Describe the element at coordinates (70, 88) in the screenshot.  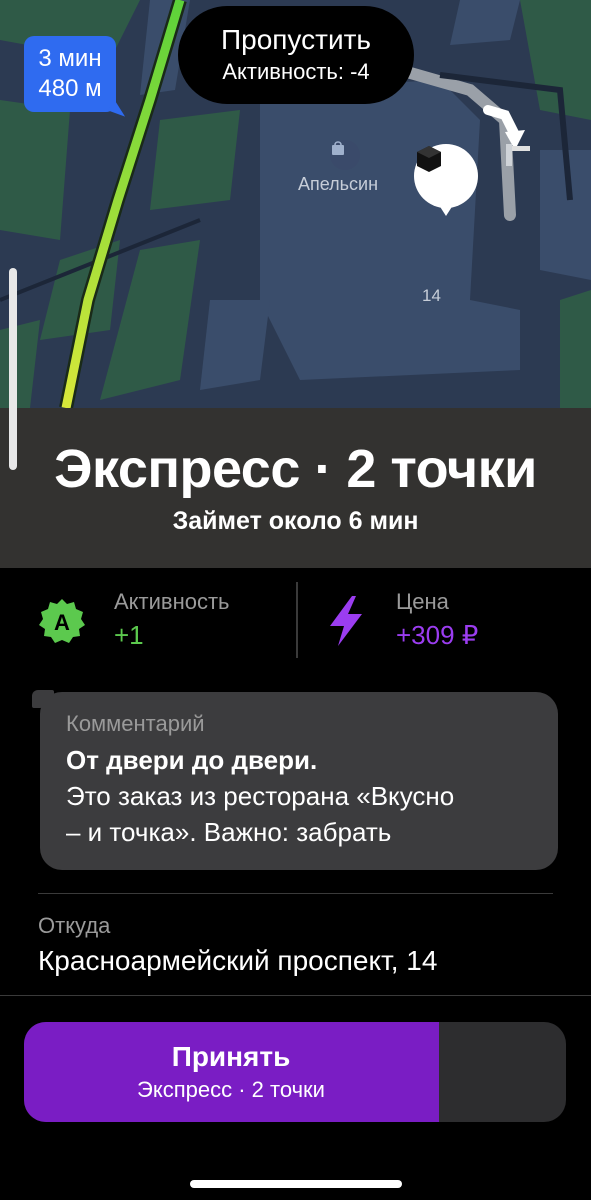
I see `eta-distance: 480 м` at that location.